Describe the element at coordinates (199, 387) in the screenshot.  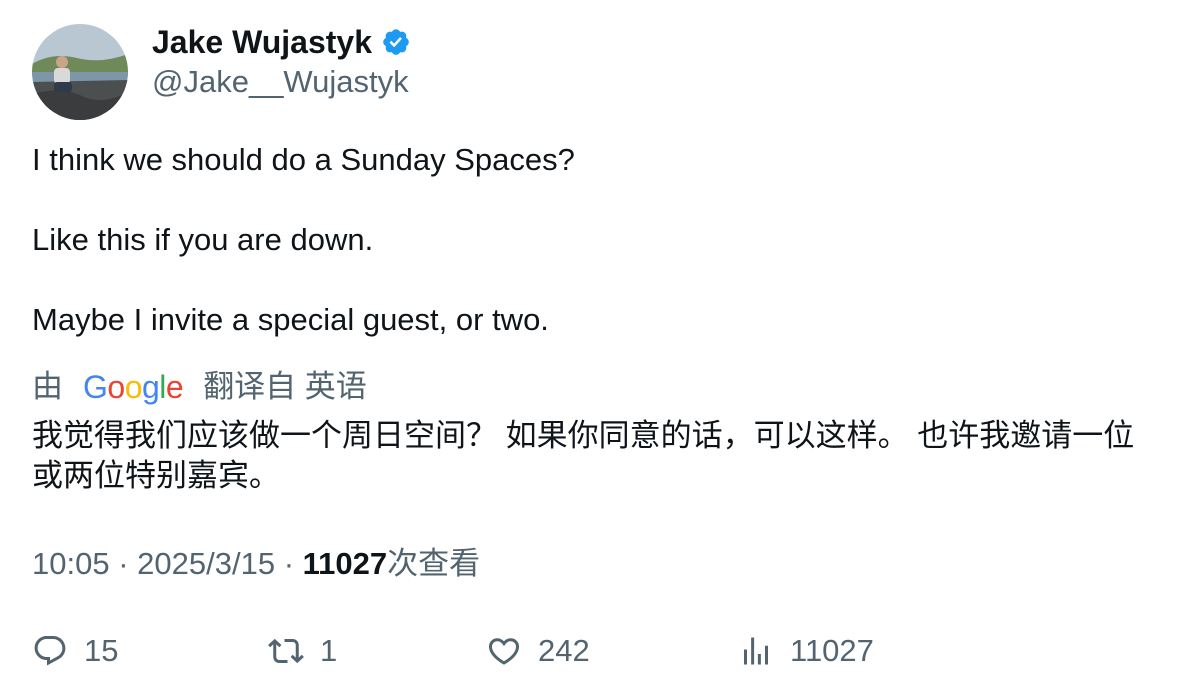
I see `translation-attribution: 由 Google 翻译自 英语` at that location.